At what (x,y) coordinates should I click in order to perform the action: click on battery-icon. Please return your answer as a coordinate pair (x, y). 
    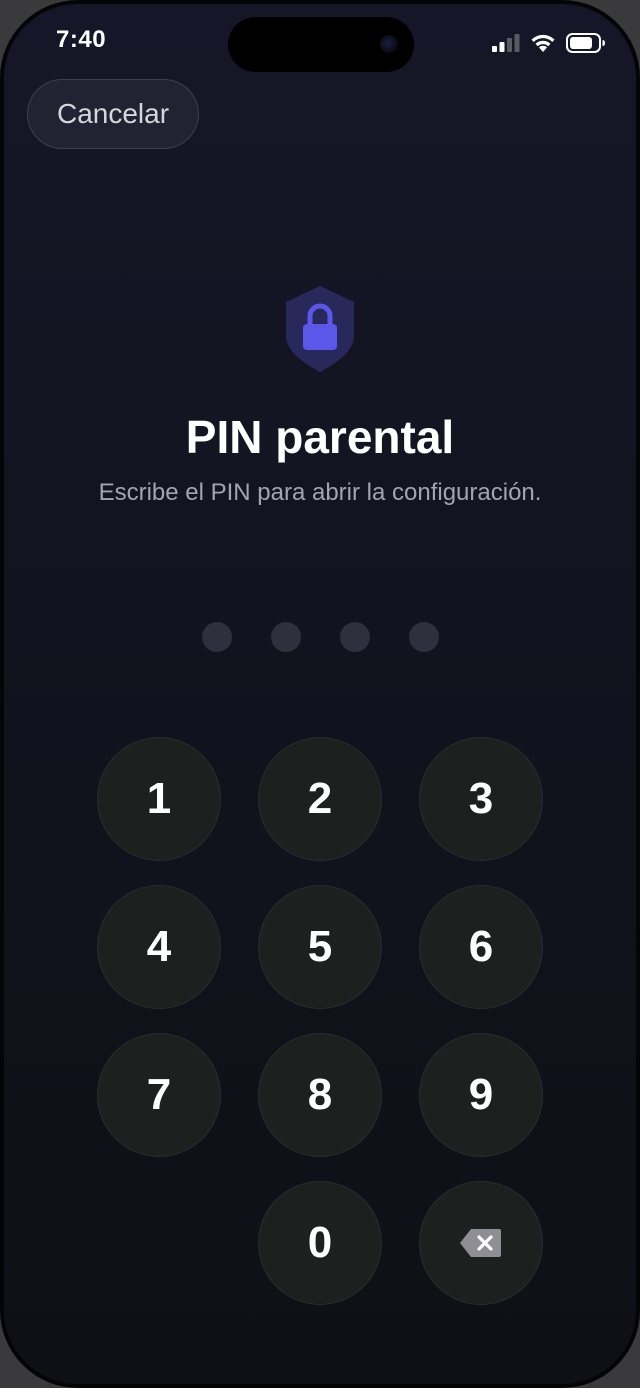
    Looking at the image, I should click on (585, 43).